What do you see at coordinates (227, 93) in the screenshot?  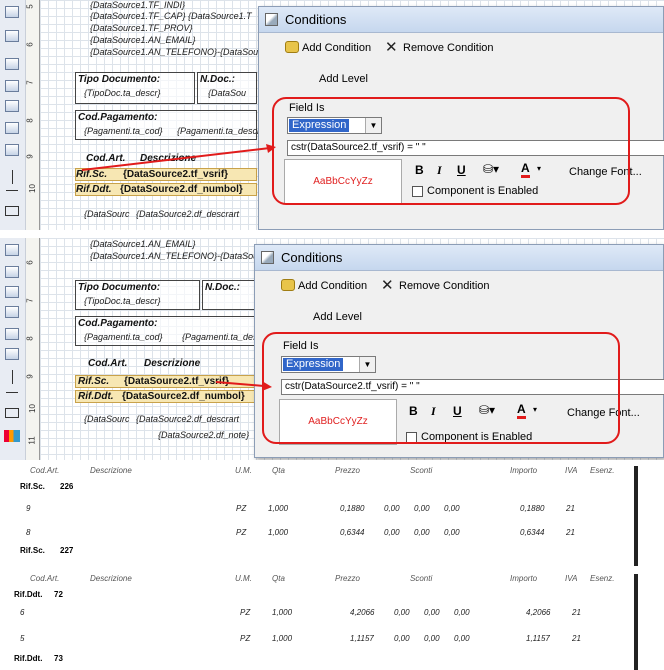 I see `ndoc-field: {DataSou` at bounding box center [227, 93].